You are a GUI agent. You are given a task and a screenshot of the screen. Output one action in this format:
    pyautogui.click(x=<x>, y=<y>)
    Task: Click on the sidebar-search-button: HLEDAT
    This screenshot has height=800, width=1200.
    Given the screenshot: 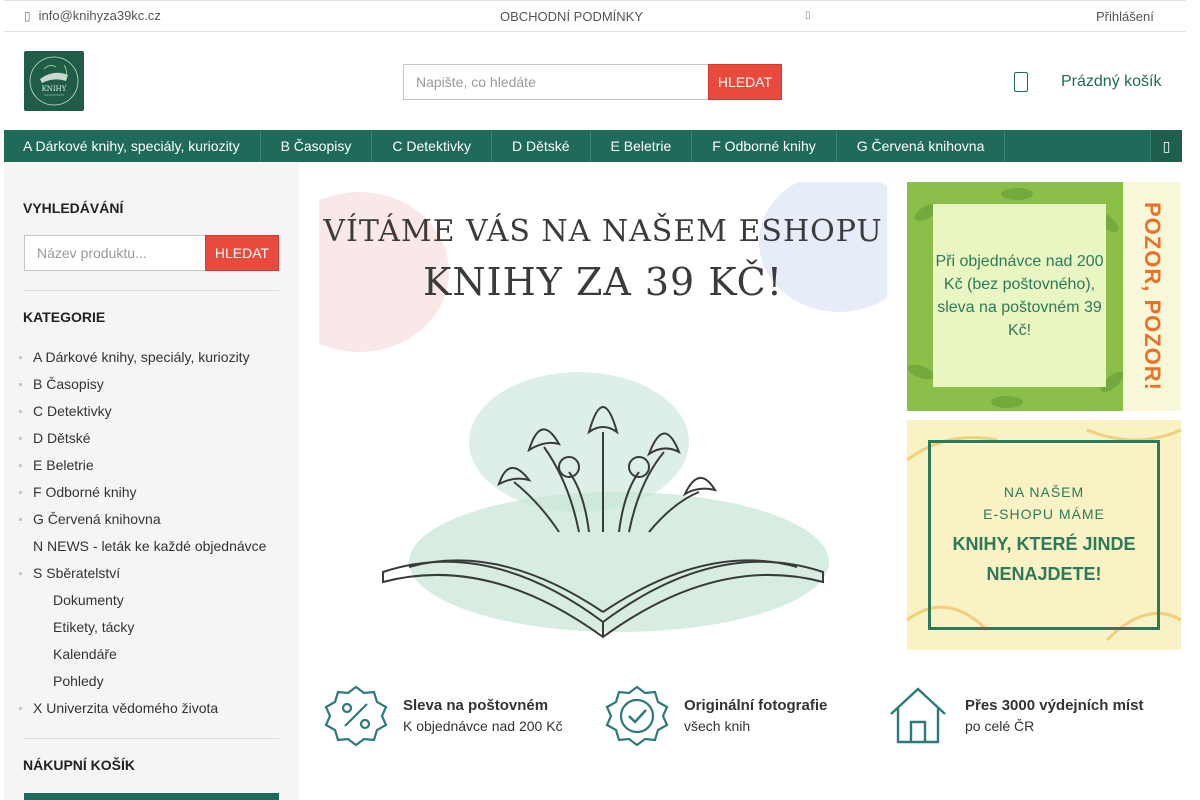 What is the action you would take?
    pyautogui.click(x=242, y=253)
    